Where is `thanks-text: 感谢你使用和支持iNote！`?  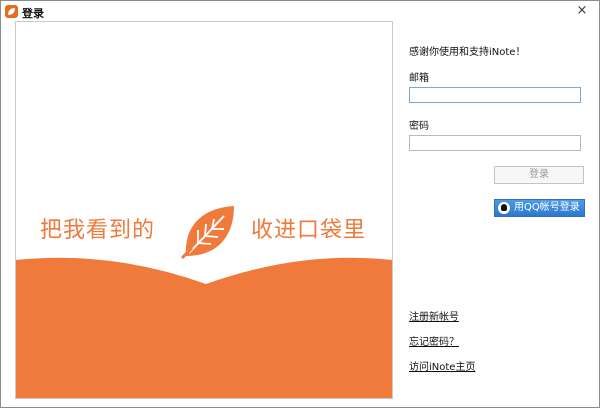 thanks-text: 感谢你使用和支持iNote！ is located at coordinates (467, 52).